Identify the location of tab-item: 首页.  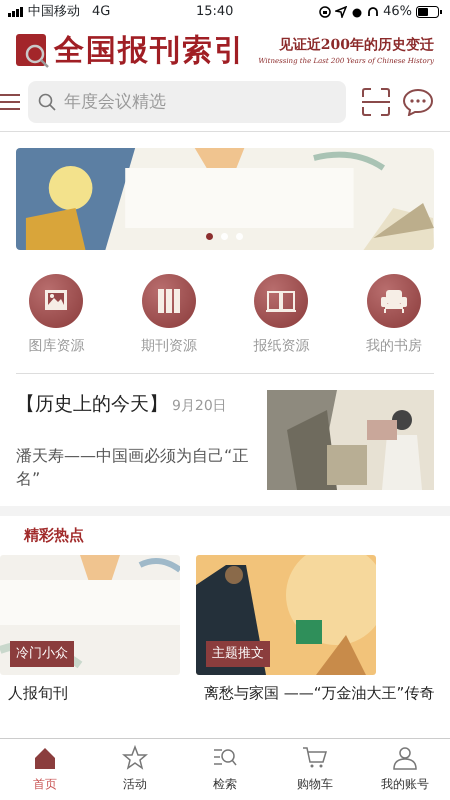
(45, 769).